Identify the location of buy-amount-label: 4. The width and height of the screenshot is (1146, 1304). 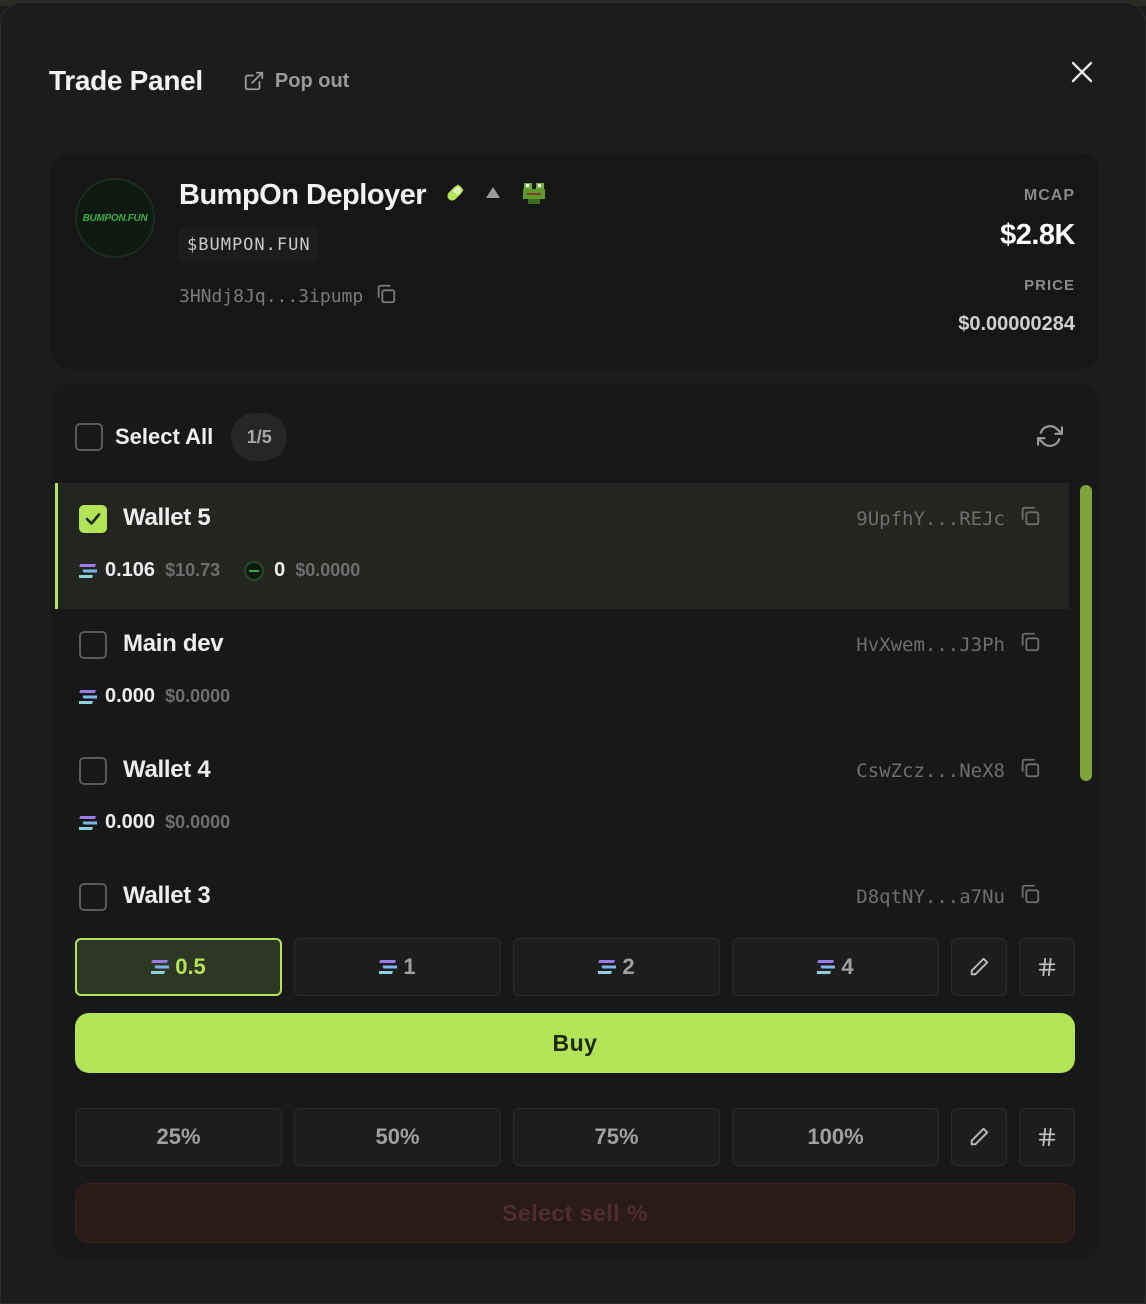
(847, 966).